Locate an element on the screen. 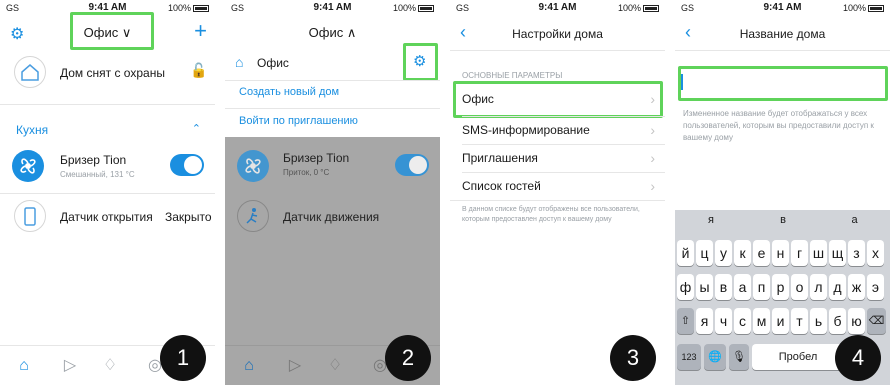 Image resolution: width=890 pixels, height=385 pixels. backspace-key-icon: ⌫ is located at coordinates (876, 321).